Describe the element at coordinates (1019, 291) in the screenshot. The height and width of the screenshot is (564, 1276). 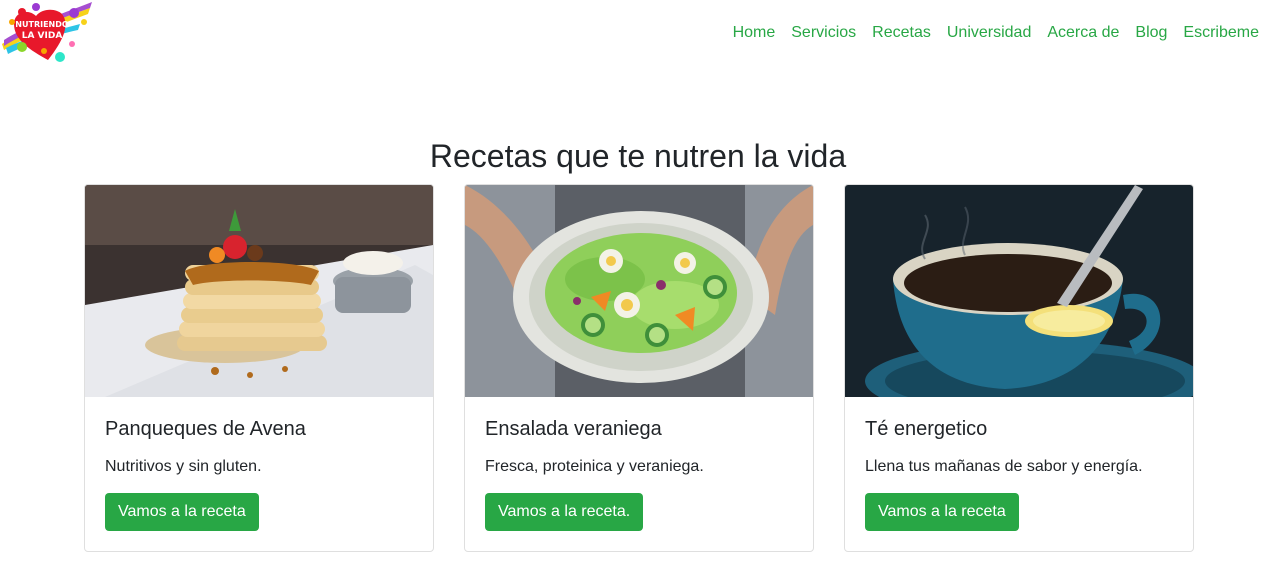
I see `tea-image` at that location.